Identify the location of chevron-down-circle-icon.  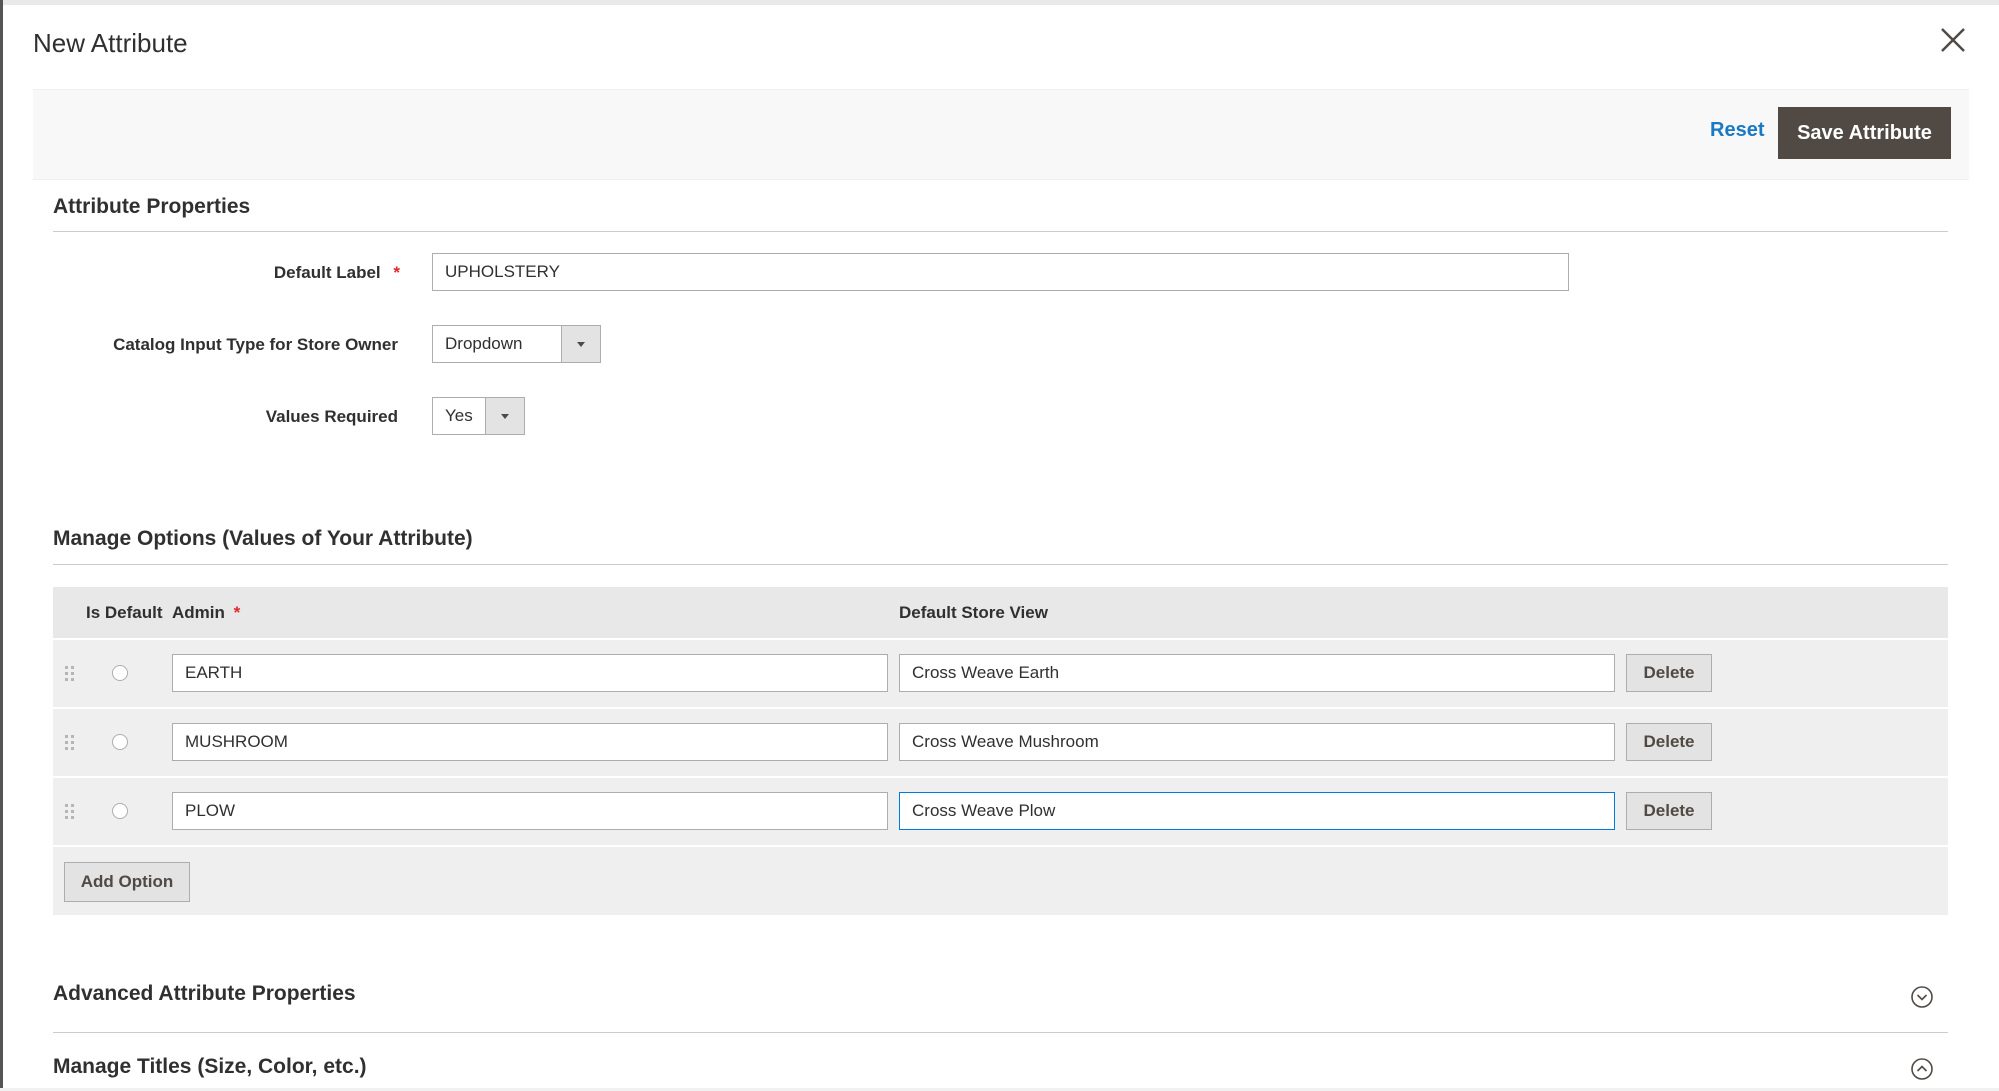
(1922, 997).